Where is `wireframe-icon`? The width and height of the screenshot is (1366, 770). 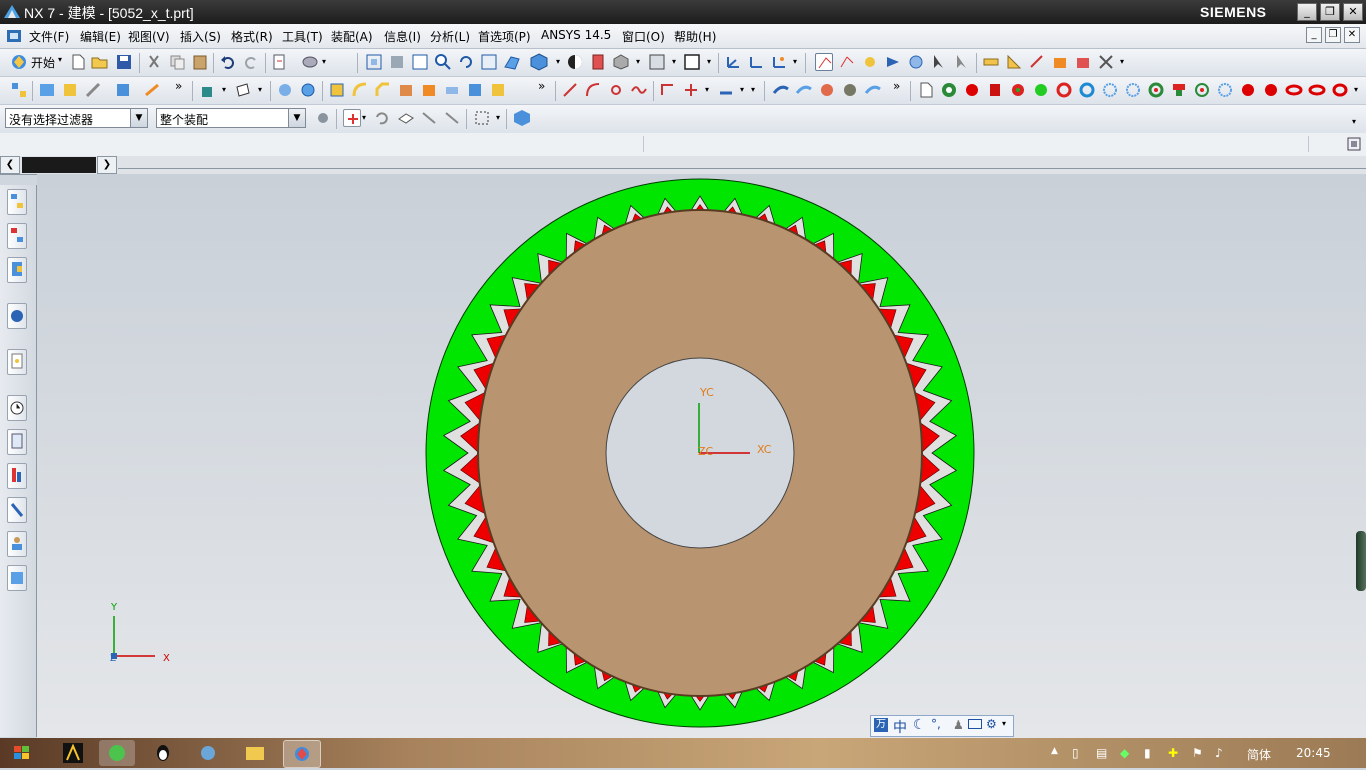
wireframe-icon is located at coordinates (621, 62).